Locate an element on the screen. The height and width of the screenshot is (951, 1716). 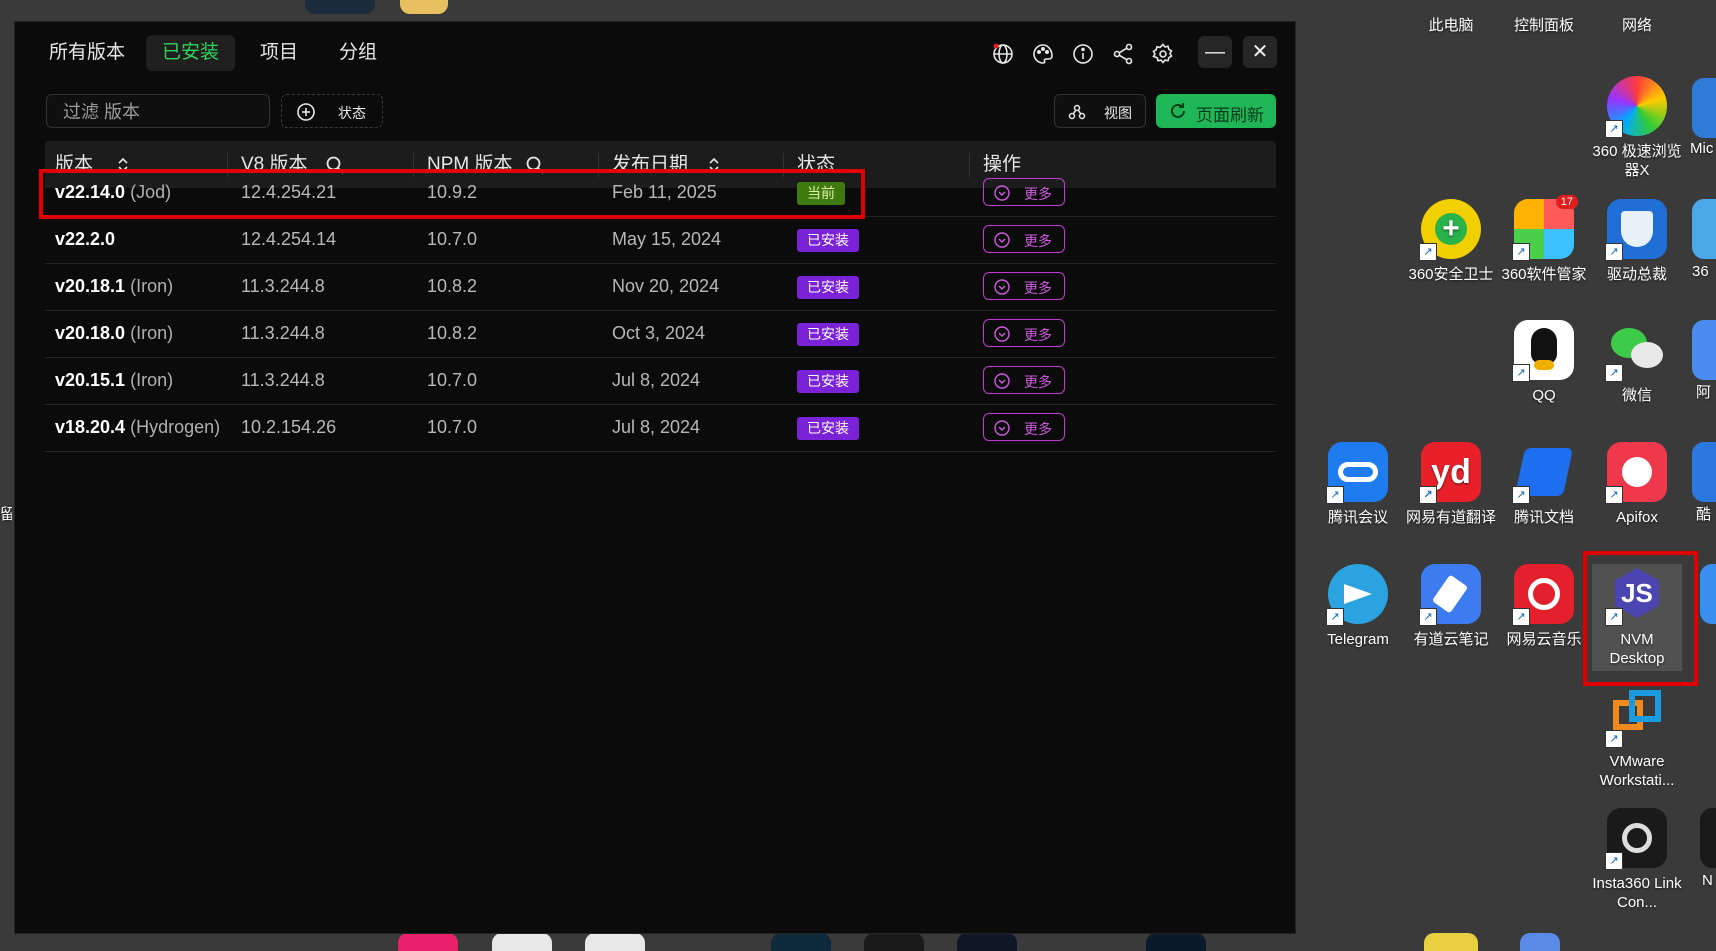
desktop-icon-network: 网络 is located at coordinates (1637, 17).